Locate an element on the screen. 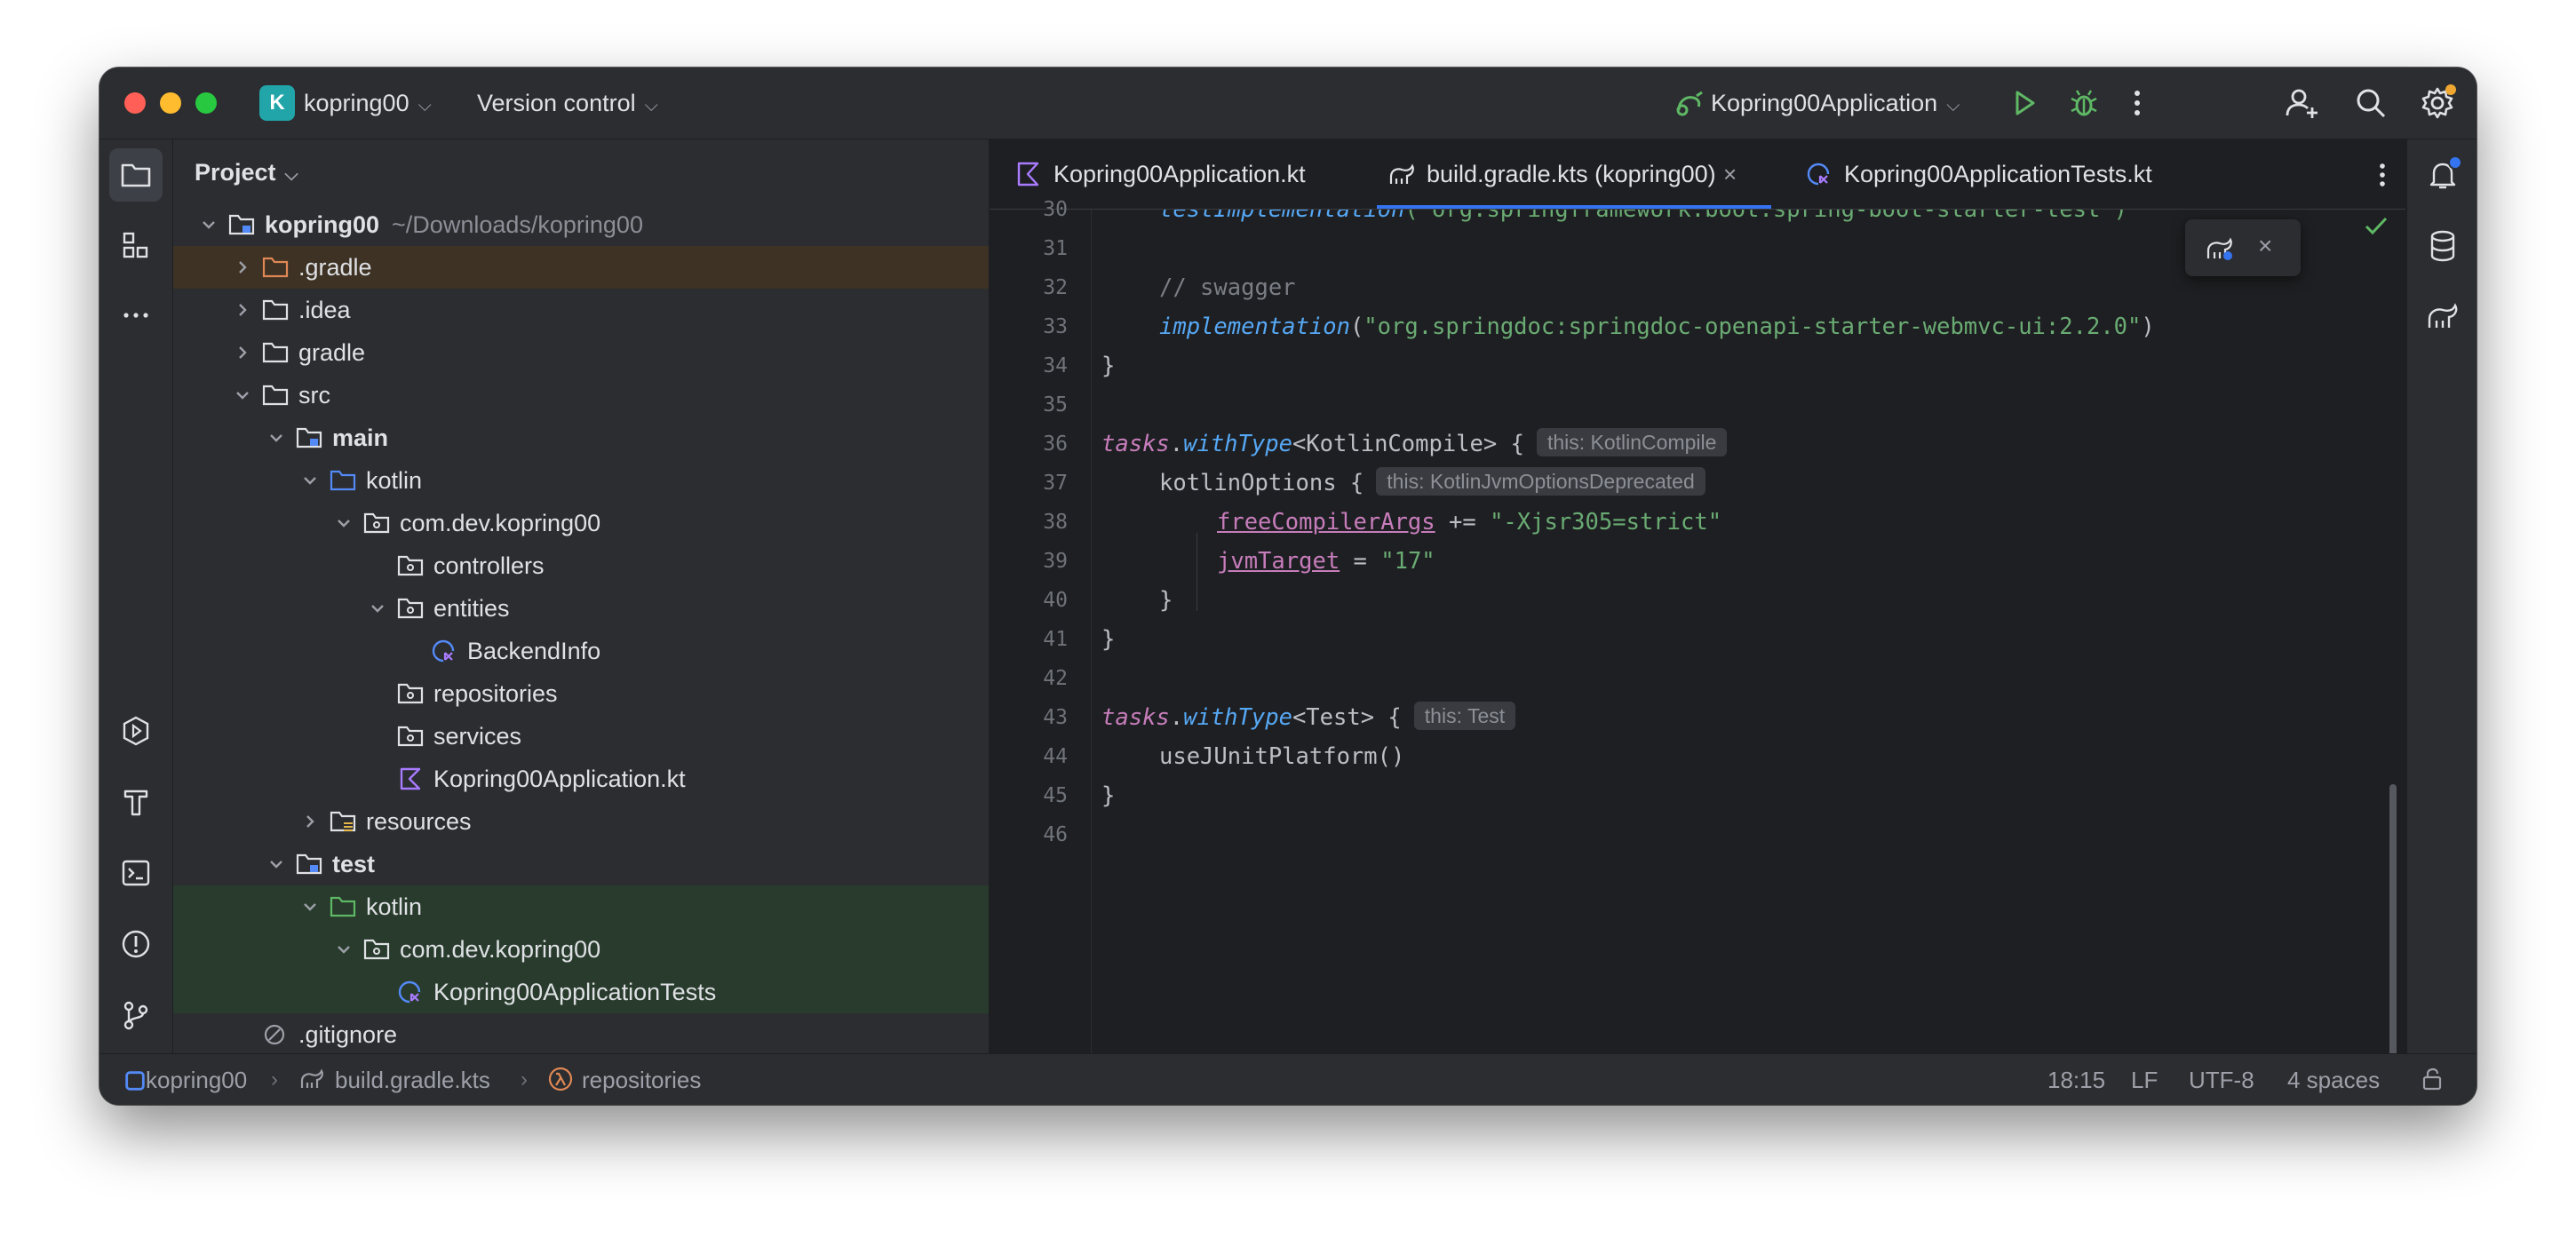  tree-node-kopring00: kopring00 ~/Downloads/kopring00 is located at coordinates (581, 224).